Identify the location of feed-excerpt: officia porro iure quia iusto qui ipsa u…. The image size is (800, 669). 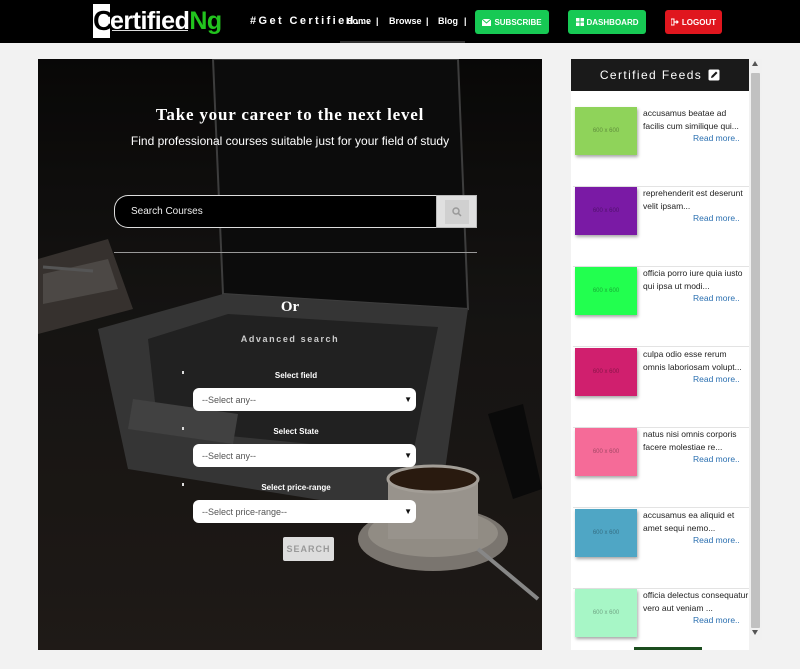
(693, 279).